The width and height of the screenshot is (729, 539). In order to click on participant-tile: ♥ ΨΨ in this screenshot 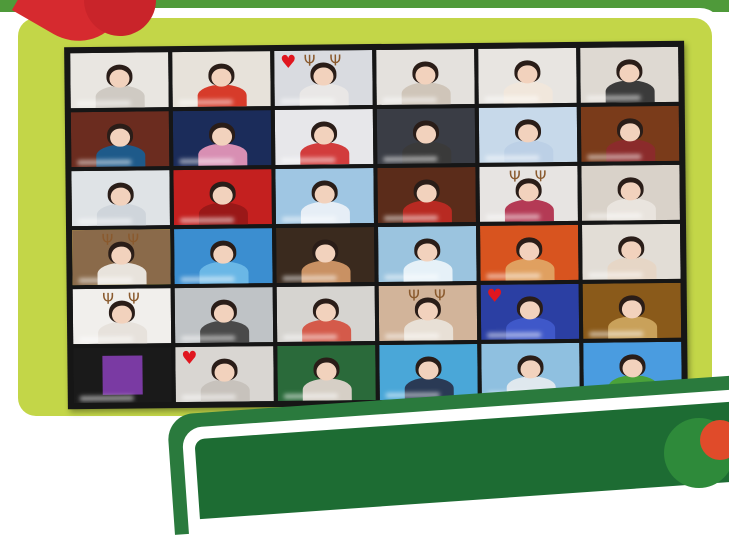, I will do `click(323, 78)`.